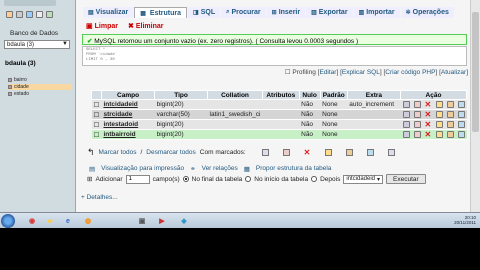 This screenshot has width=480, height=270. Describe the element at coordinates (193, 169) in the screenshot. I see `relations-icon: ⚭` at that location.